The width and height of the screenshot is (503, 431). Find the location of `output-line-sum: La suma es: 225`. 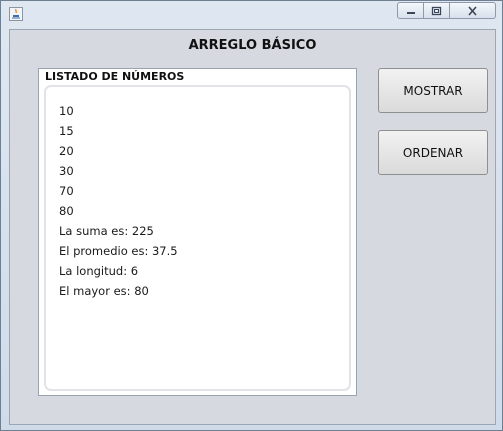

output-line-sum: La suma es: 225 is located at coordinates (106, 231).